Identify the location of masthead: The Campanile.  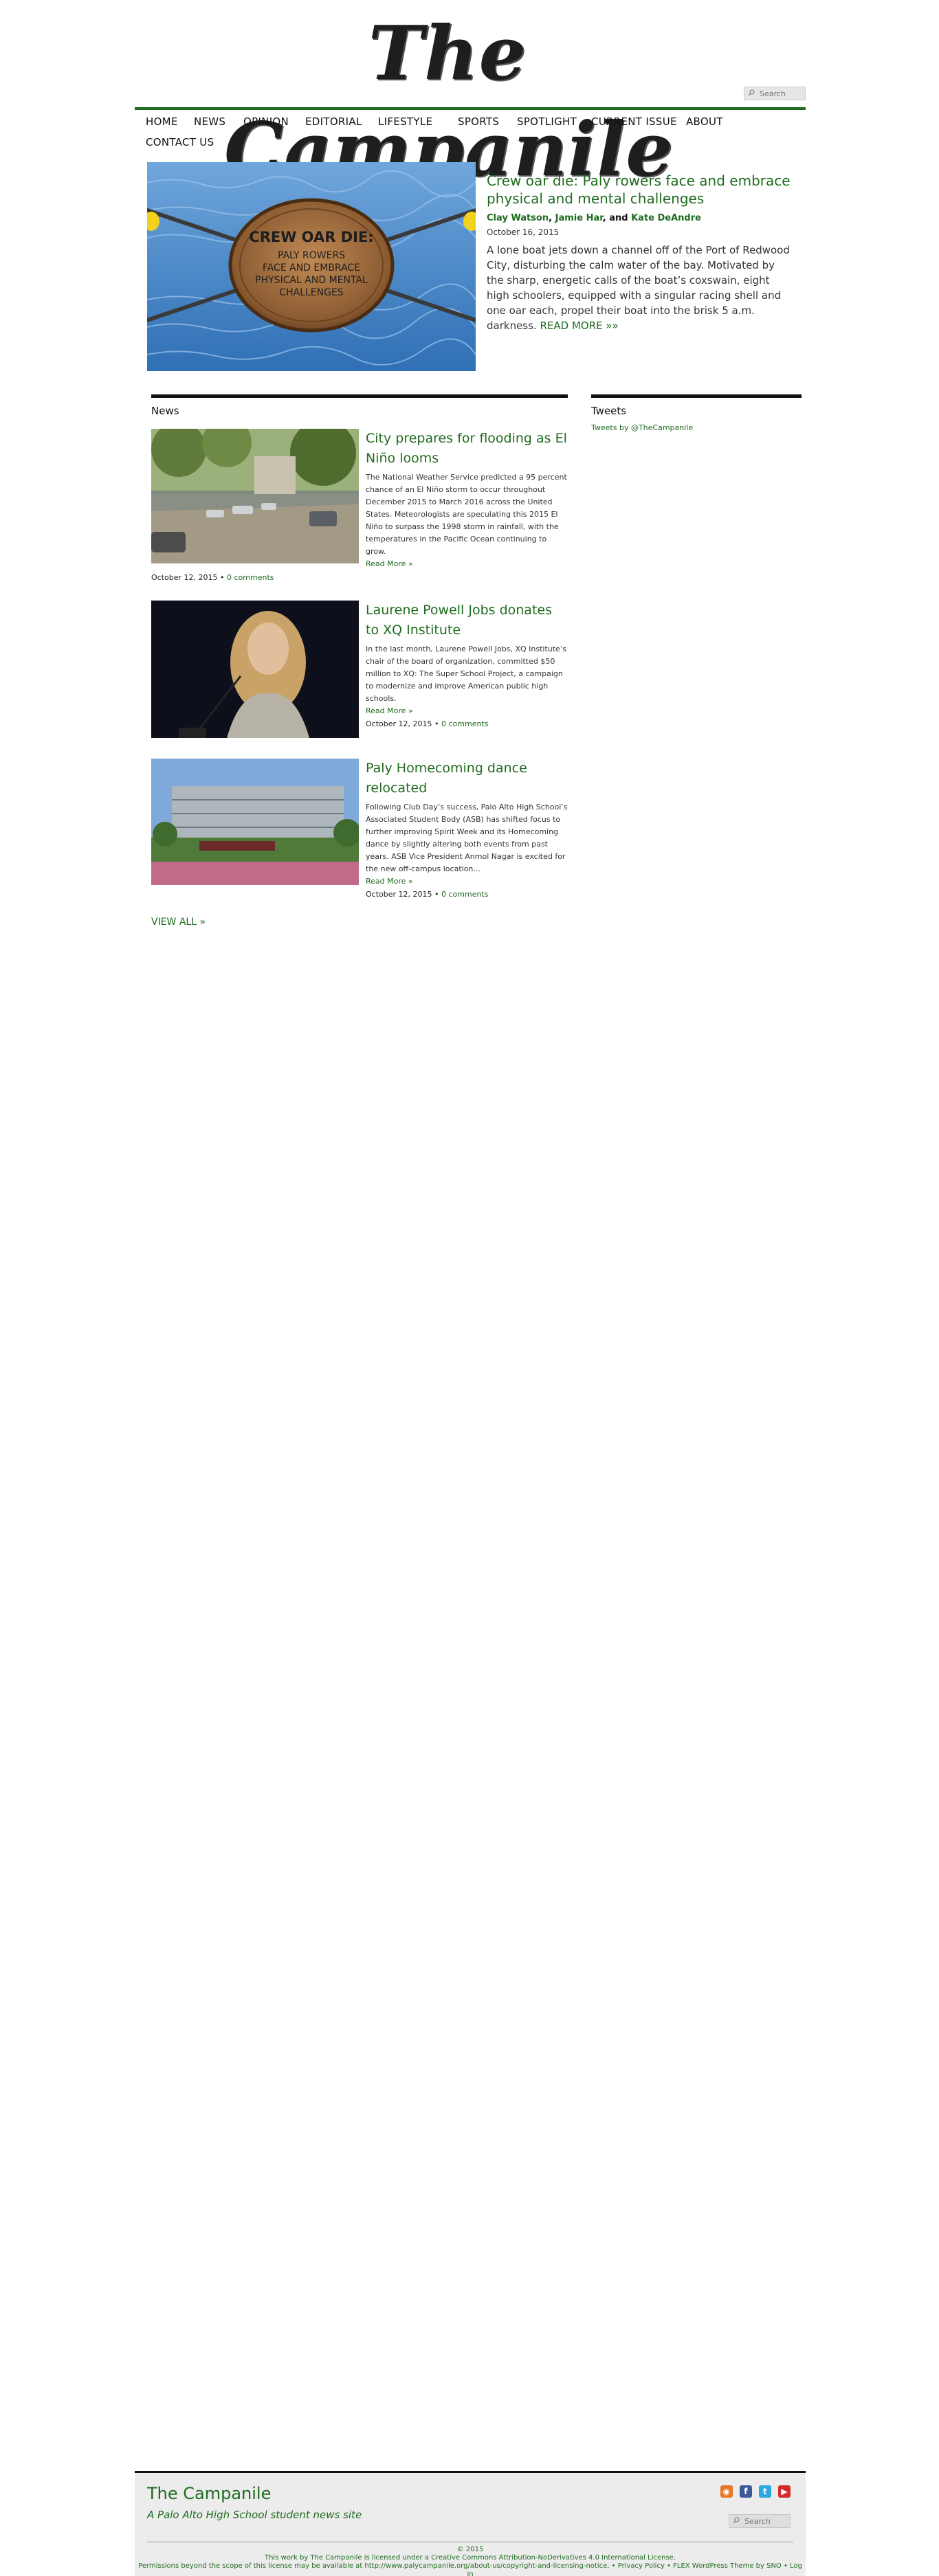
(470, 96).